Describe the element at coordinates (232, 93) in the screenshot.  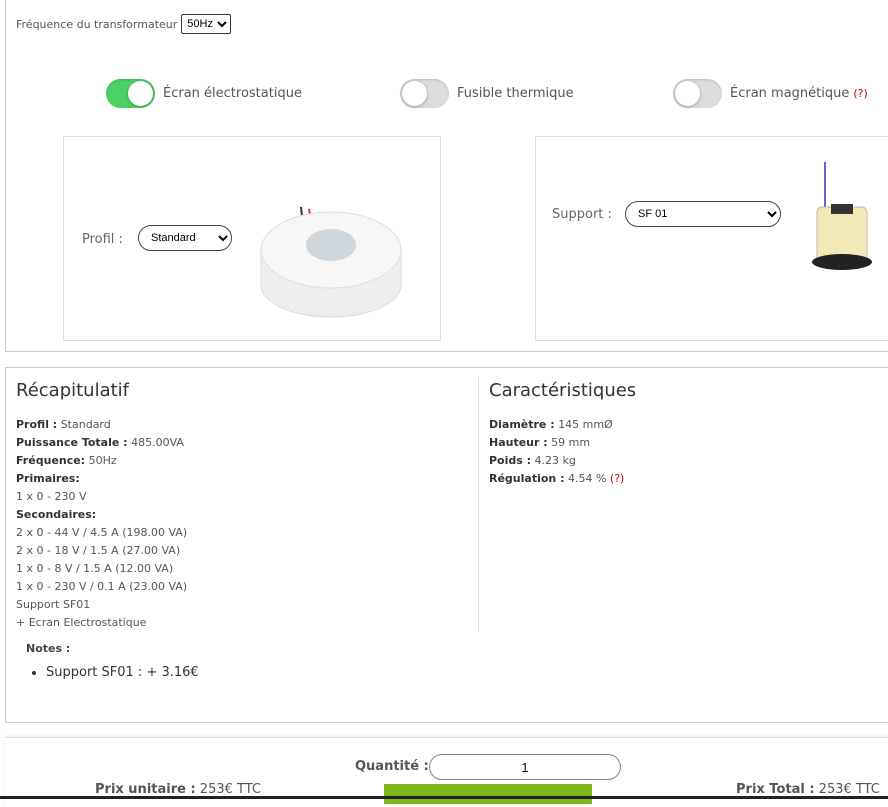
I see `option-label: Écran électrostatique` at that location.